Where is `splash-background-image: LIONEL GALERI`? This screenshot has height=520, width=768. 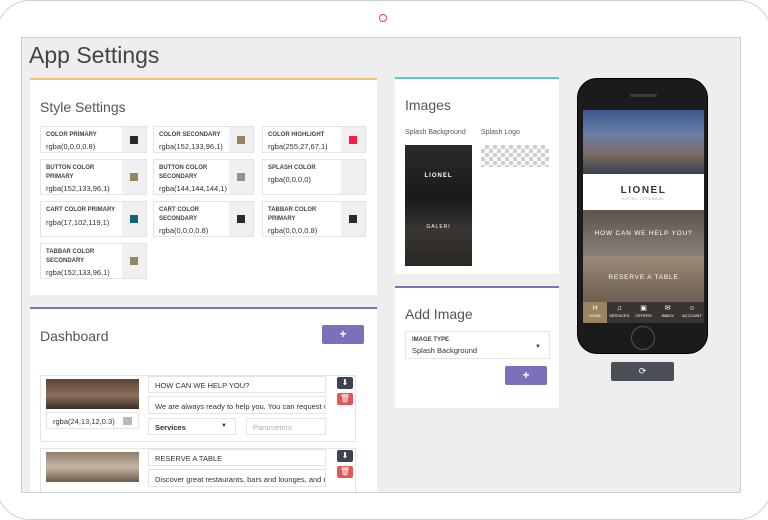 splash-background-image: LIONEL GALERI is located at coordinates (438, 205).